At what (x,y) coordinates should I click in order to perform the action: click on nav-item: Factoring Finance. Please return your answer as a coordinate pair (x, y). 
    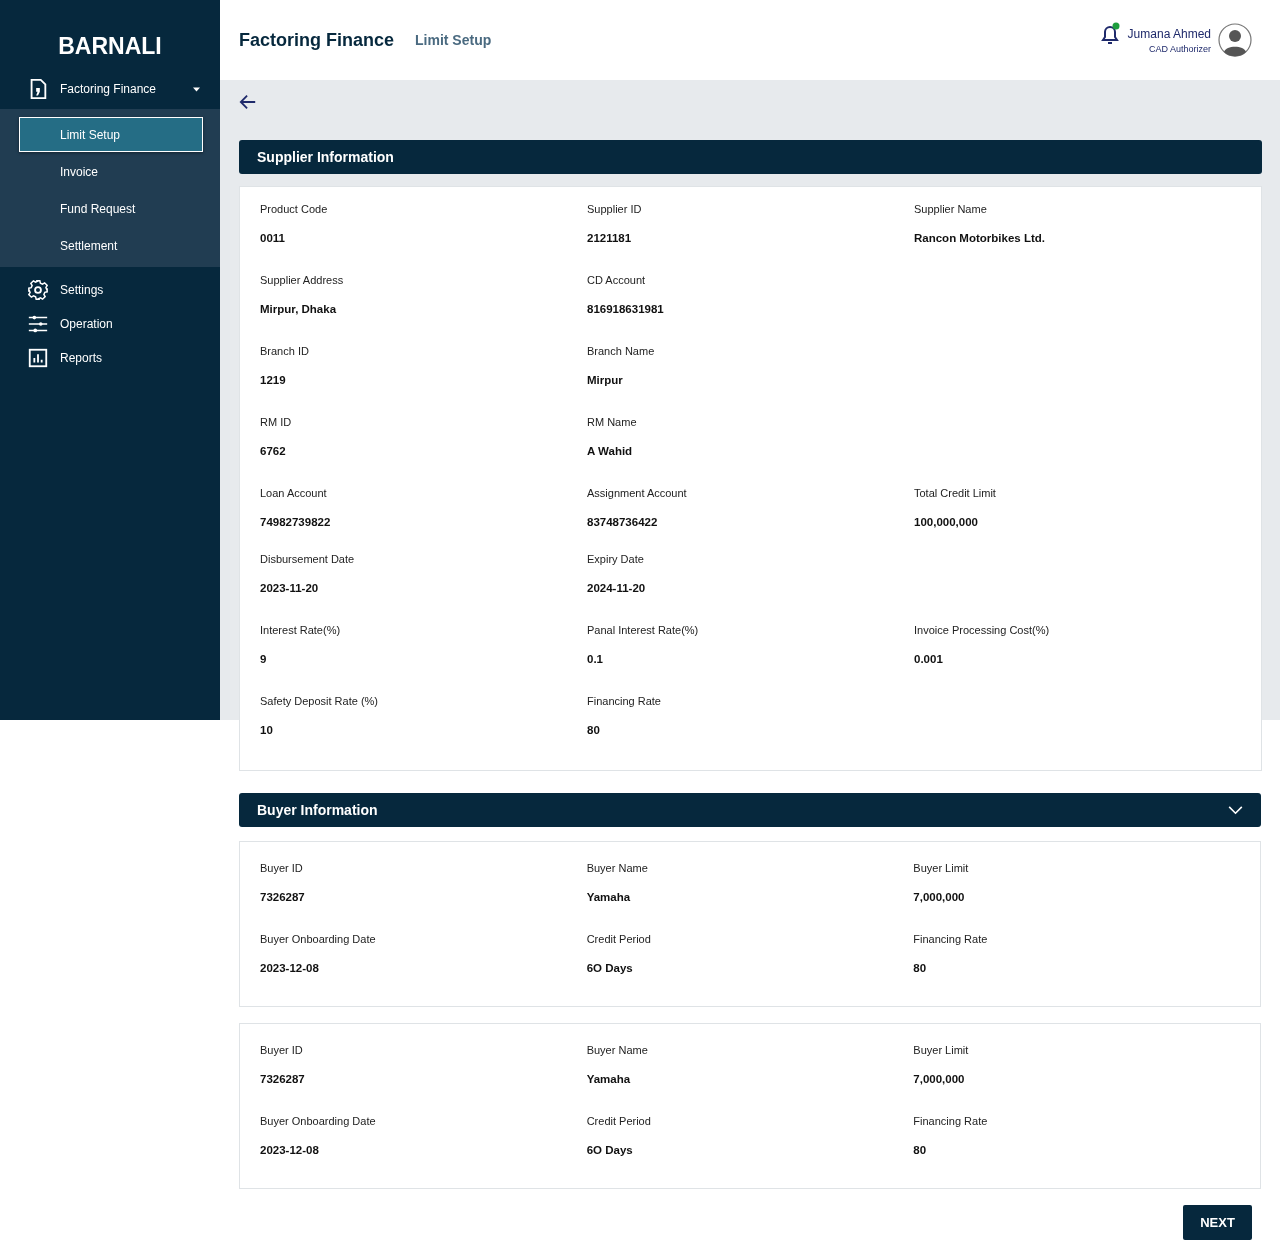
    Looking at the image, I should click on (110, 89).